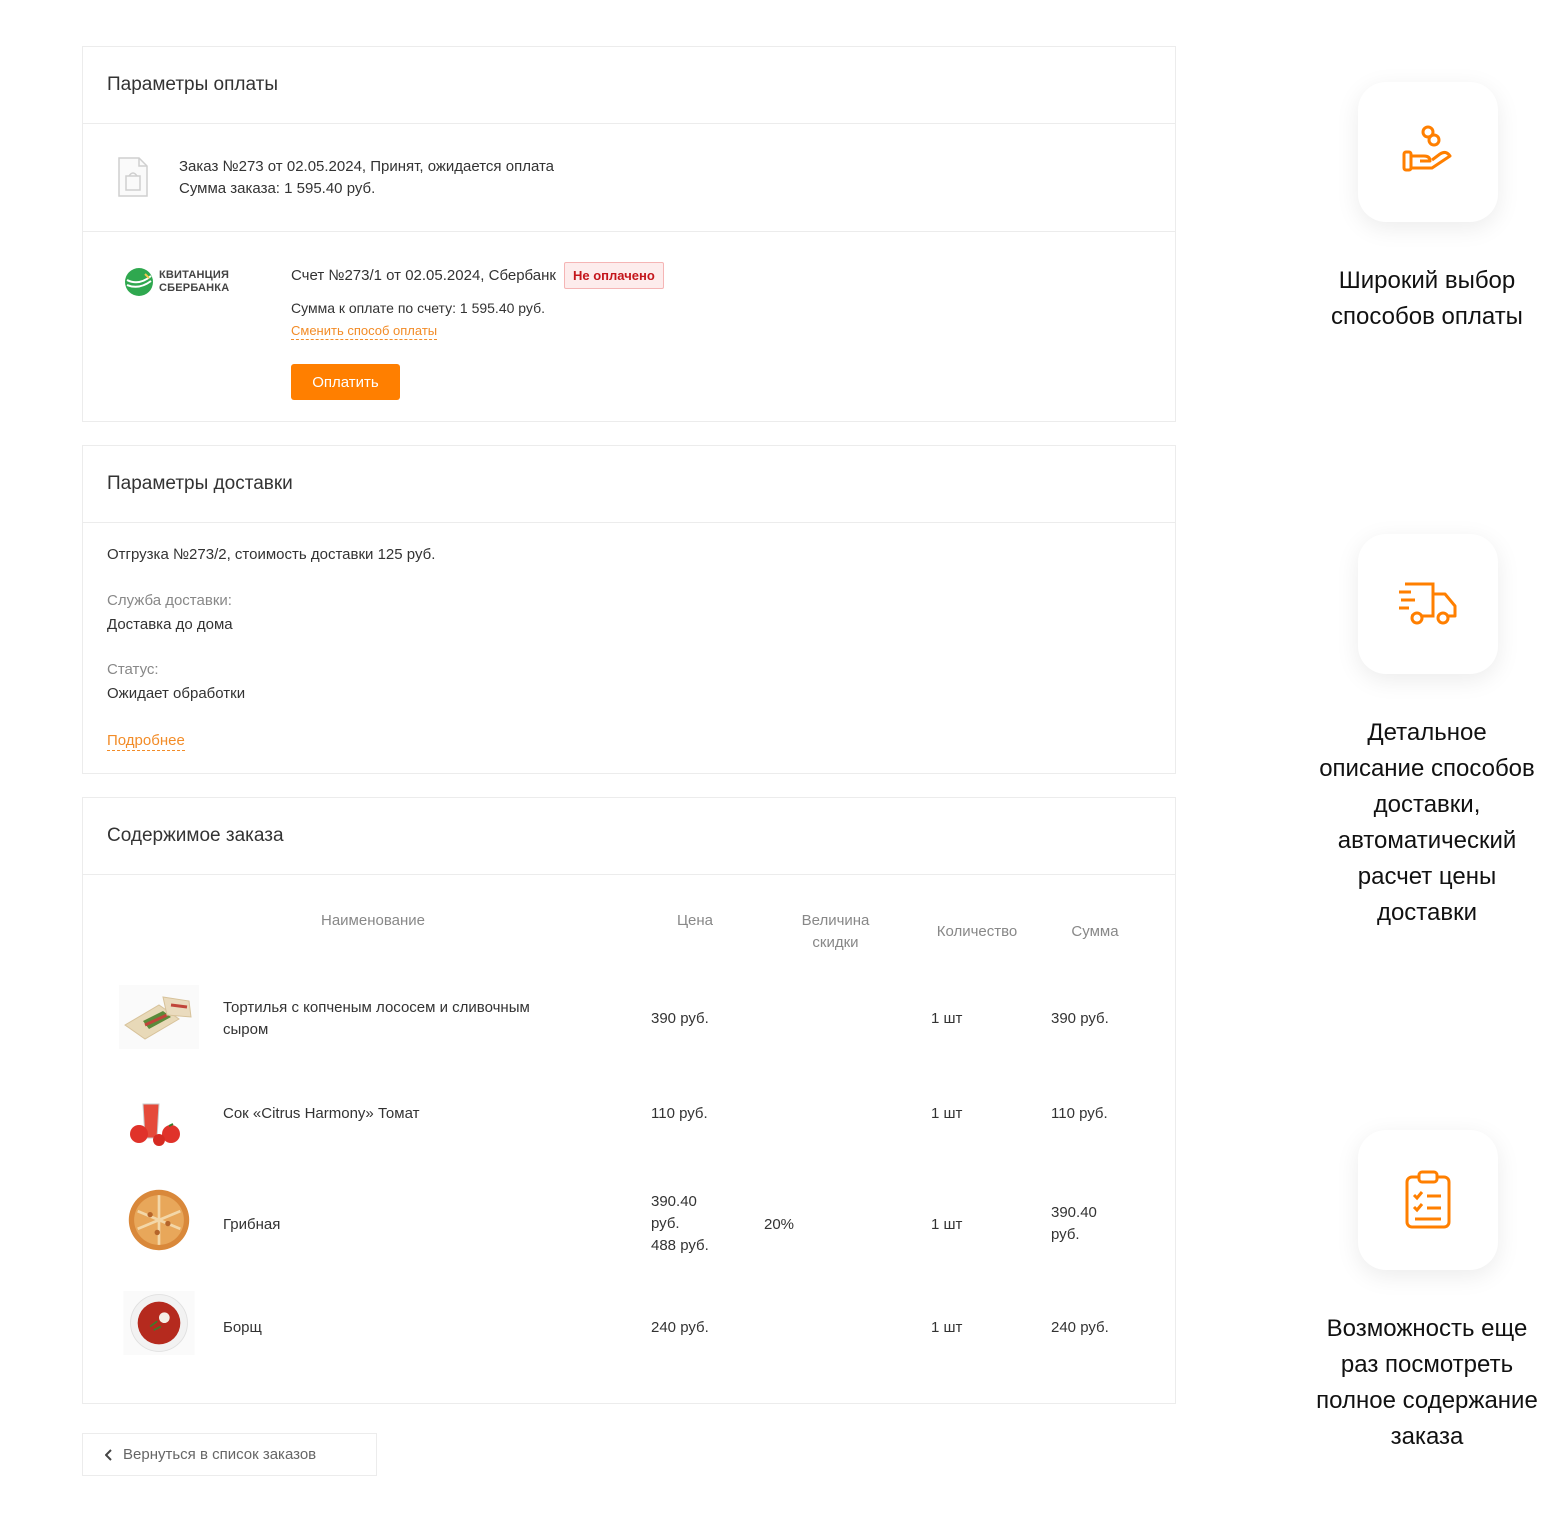 The width and height of the screenshot is (1550, 1536). I want to click on hand-coins-icon, so click(1427, 148).